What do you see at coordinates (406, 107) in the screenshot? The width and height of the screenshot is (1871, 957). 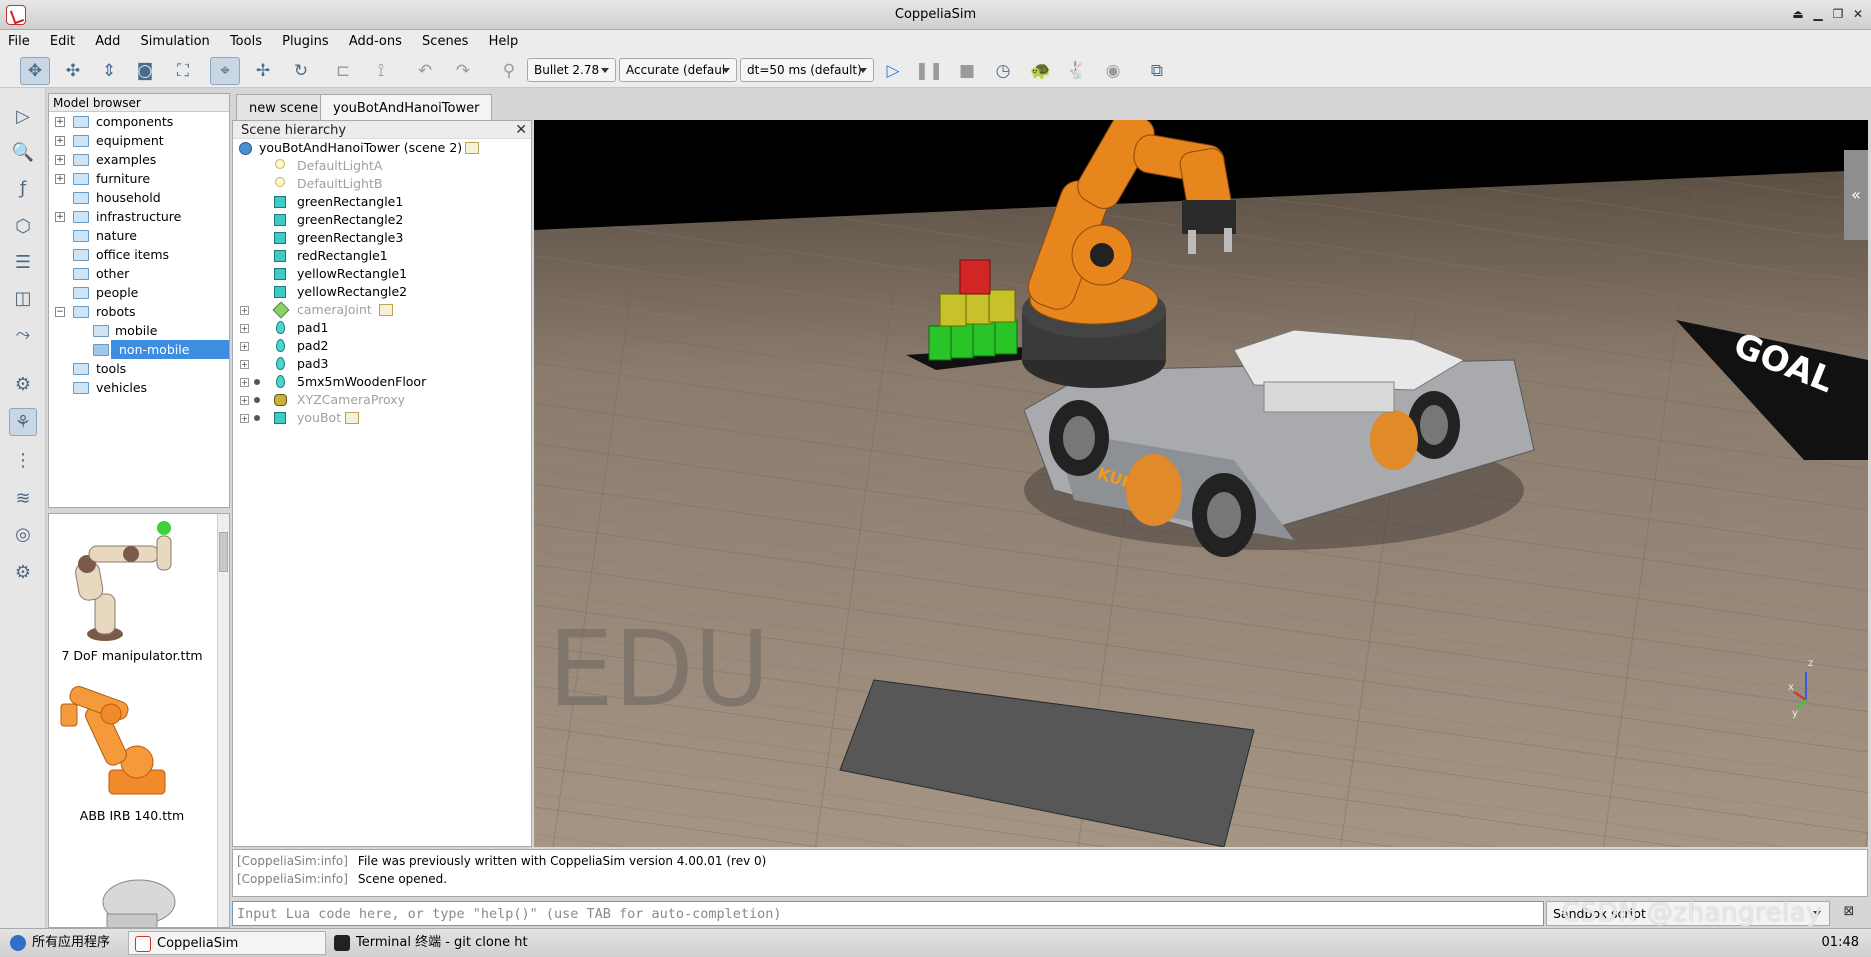 I see `tab-youbot-hanoi: youBotAndHanoiTower` at bounding box center [406, 107].